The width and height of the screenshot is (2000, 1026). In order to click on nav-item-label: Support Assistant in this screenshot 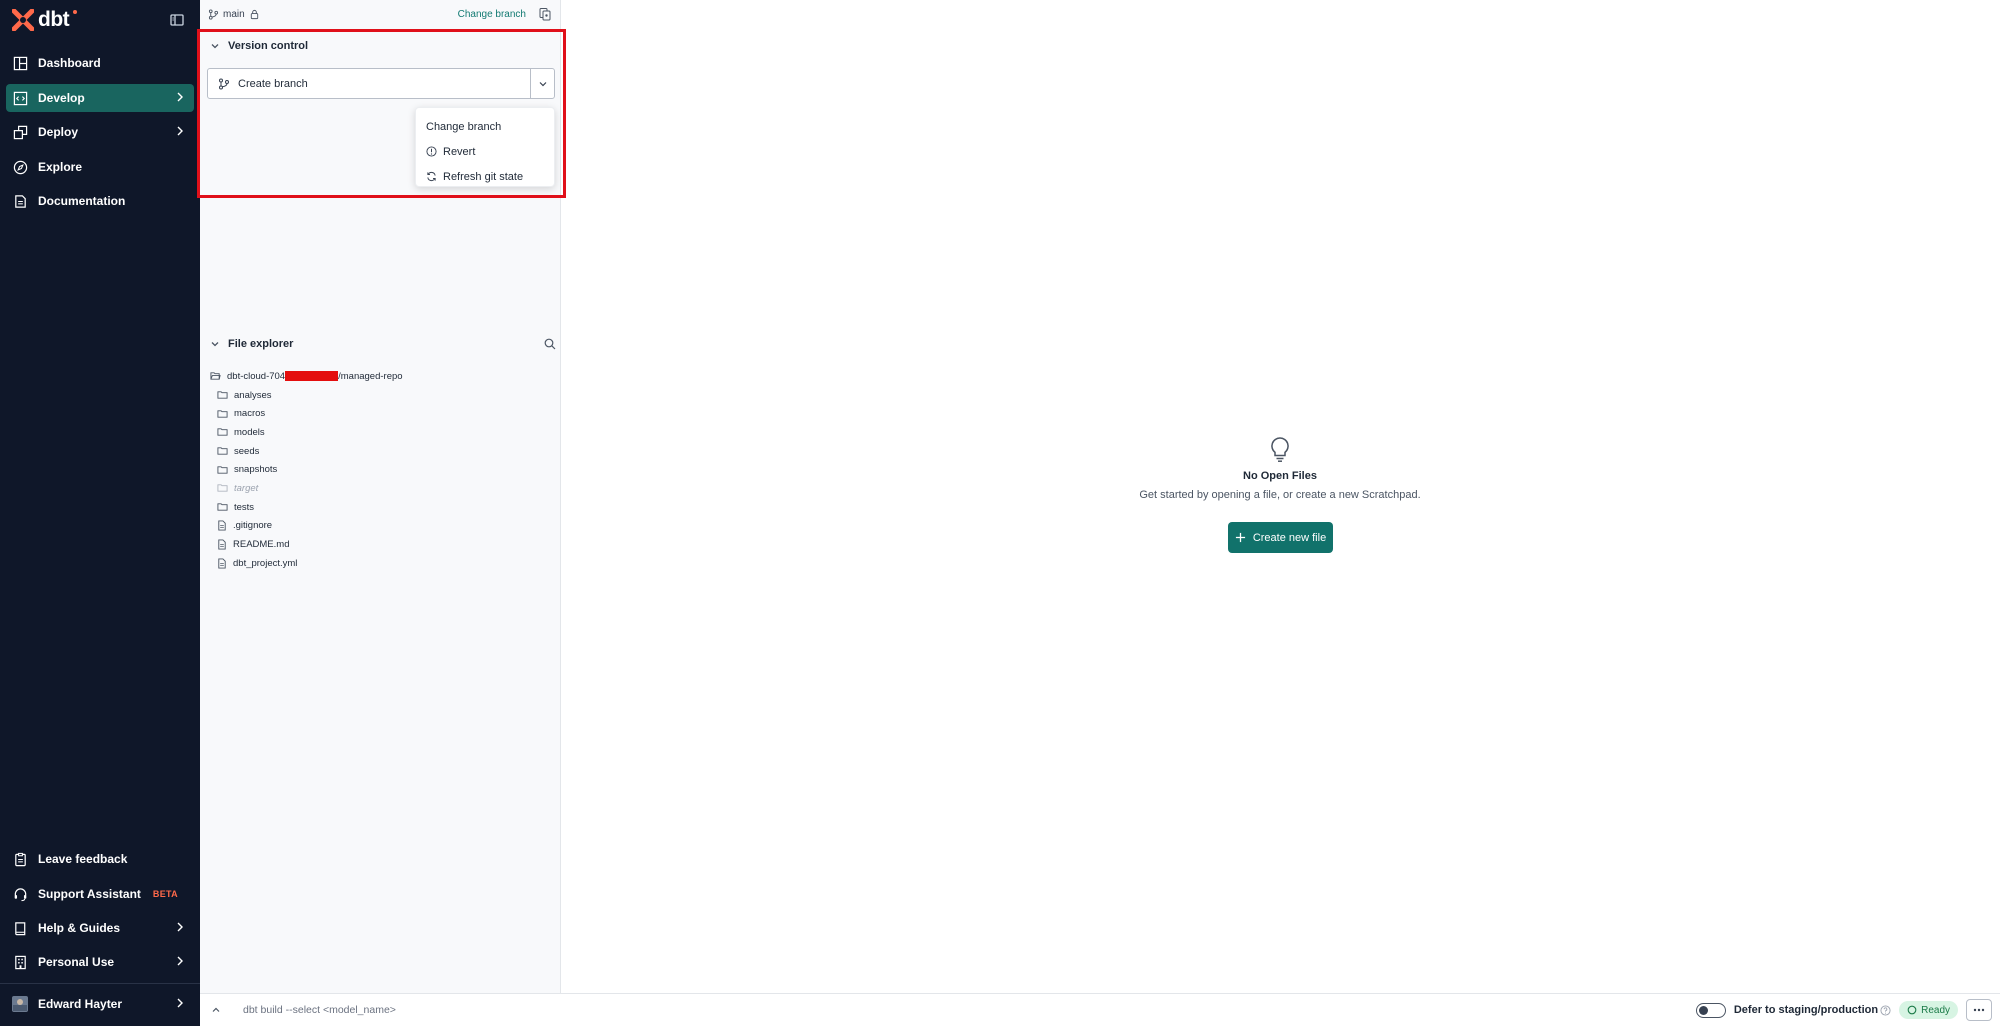, I will do `click(89, 894)`.